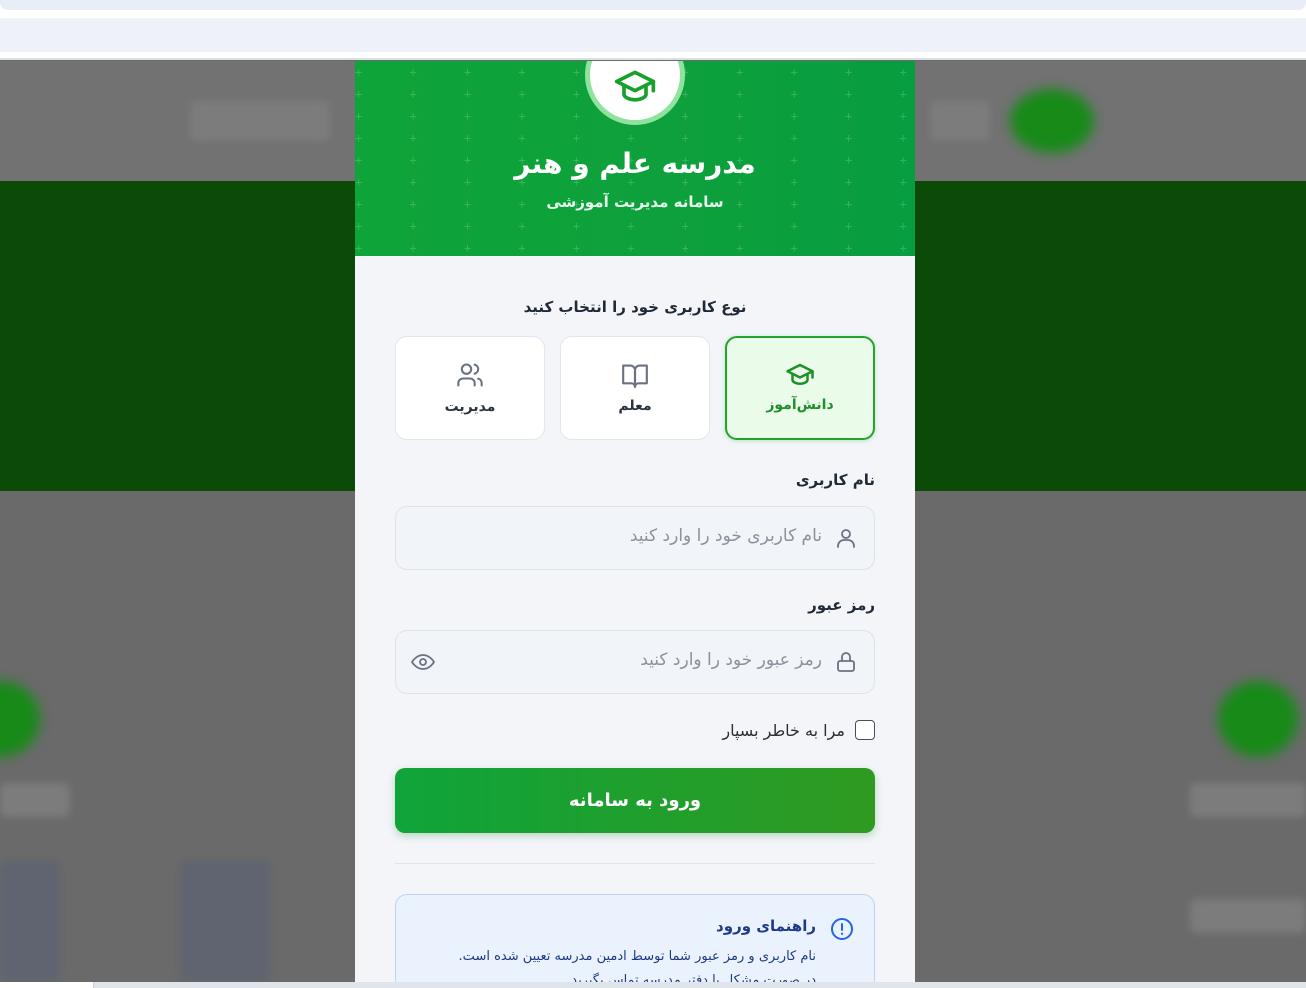 The width and height of the screenshot is (1306, 988). What do you see at coordinates (470, 388) in the screenshot?
I see `role-admin-button: مدیریت` at bounding box center [470, 388].